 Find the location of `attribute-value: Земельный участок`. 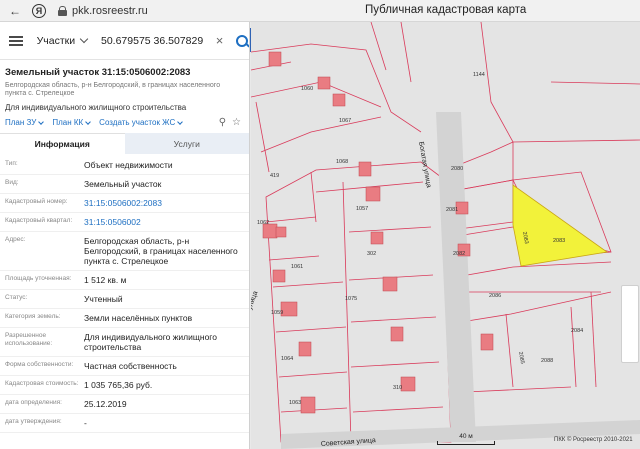

attribute-value: Земельный участок is located at coordinates (123, 184).